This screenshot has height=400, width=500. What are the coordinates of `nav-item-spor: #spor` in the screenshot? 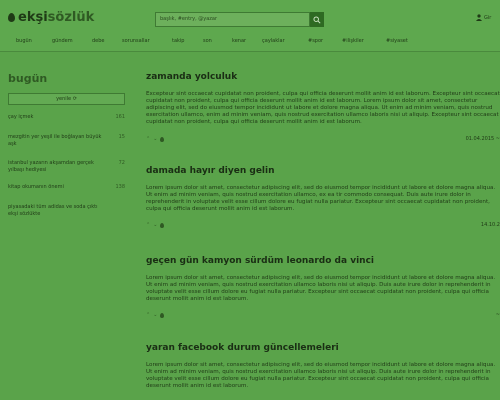 It's located at (315, 41).